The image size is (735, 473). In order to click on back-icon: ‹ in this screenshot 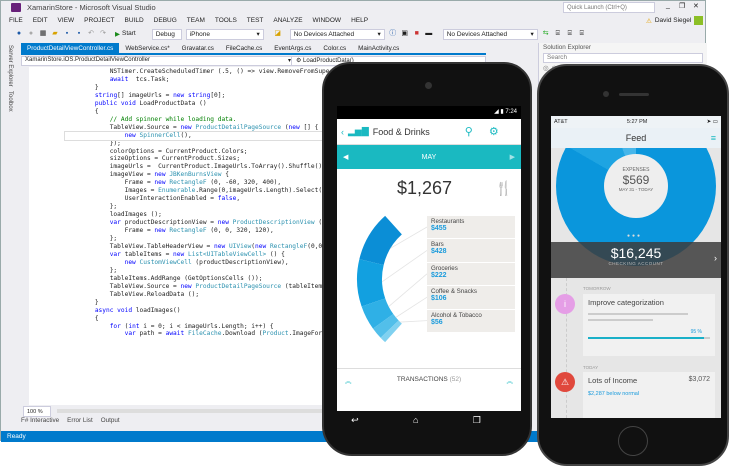, I will do `click(342, 132)`.